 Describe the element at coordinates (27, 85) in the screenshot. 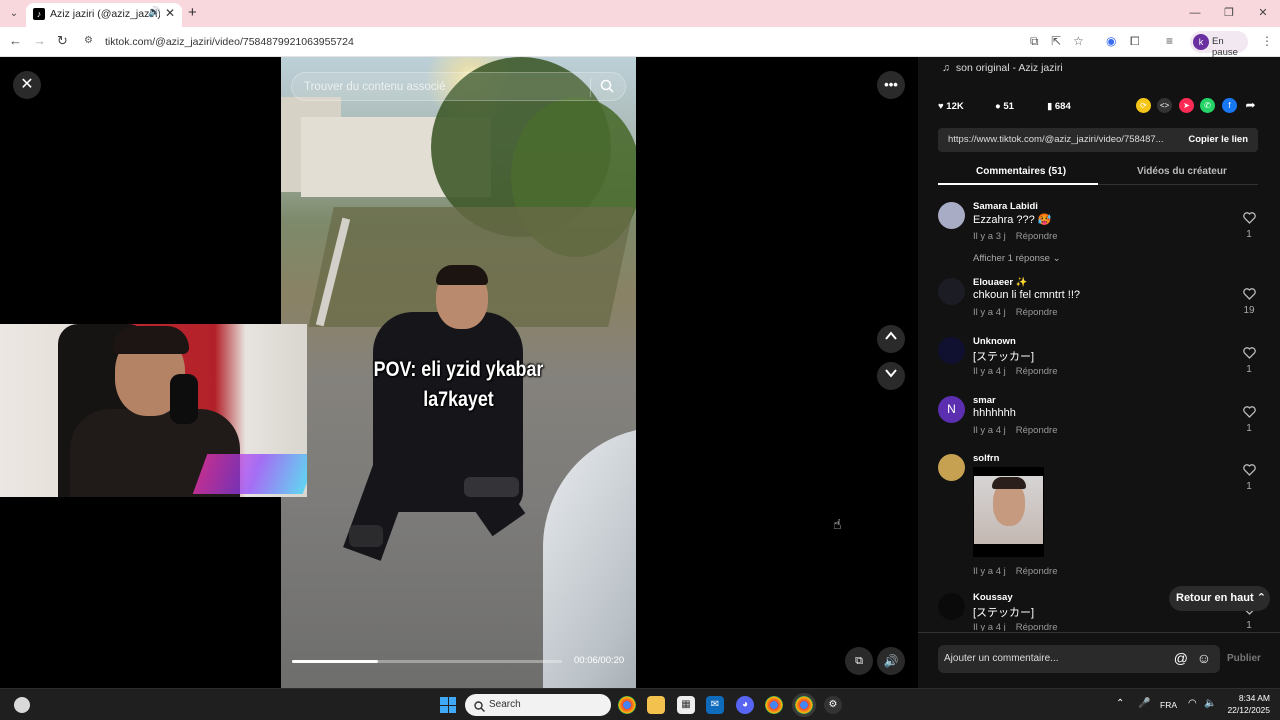

I see `close-viewer-button: ✕` at that location.